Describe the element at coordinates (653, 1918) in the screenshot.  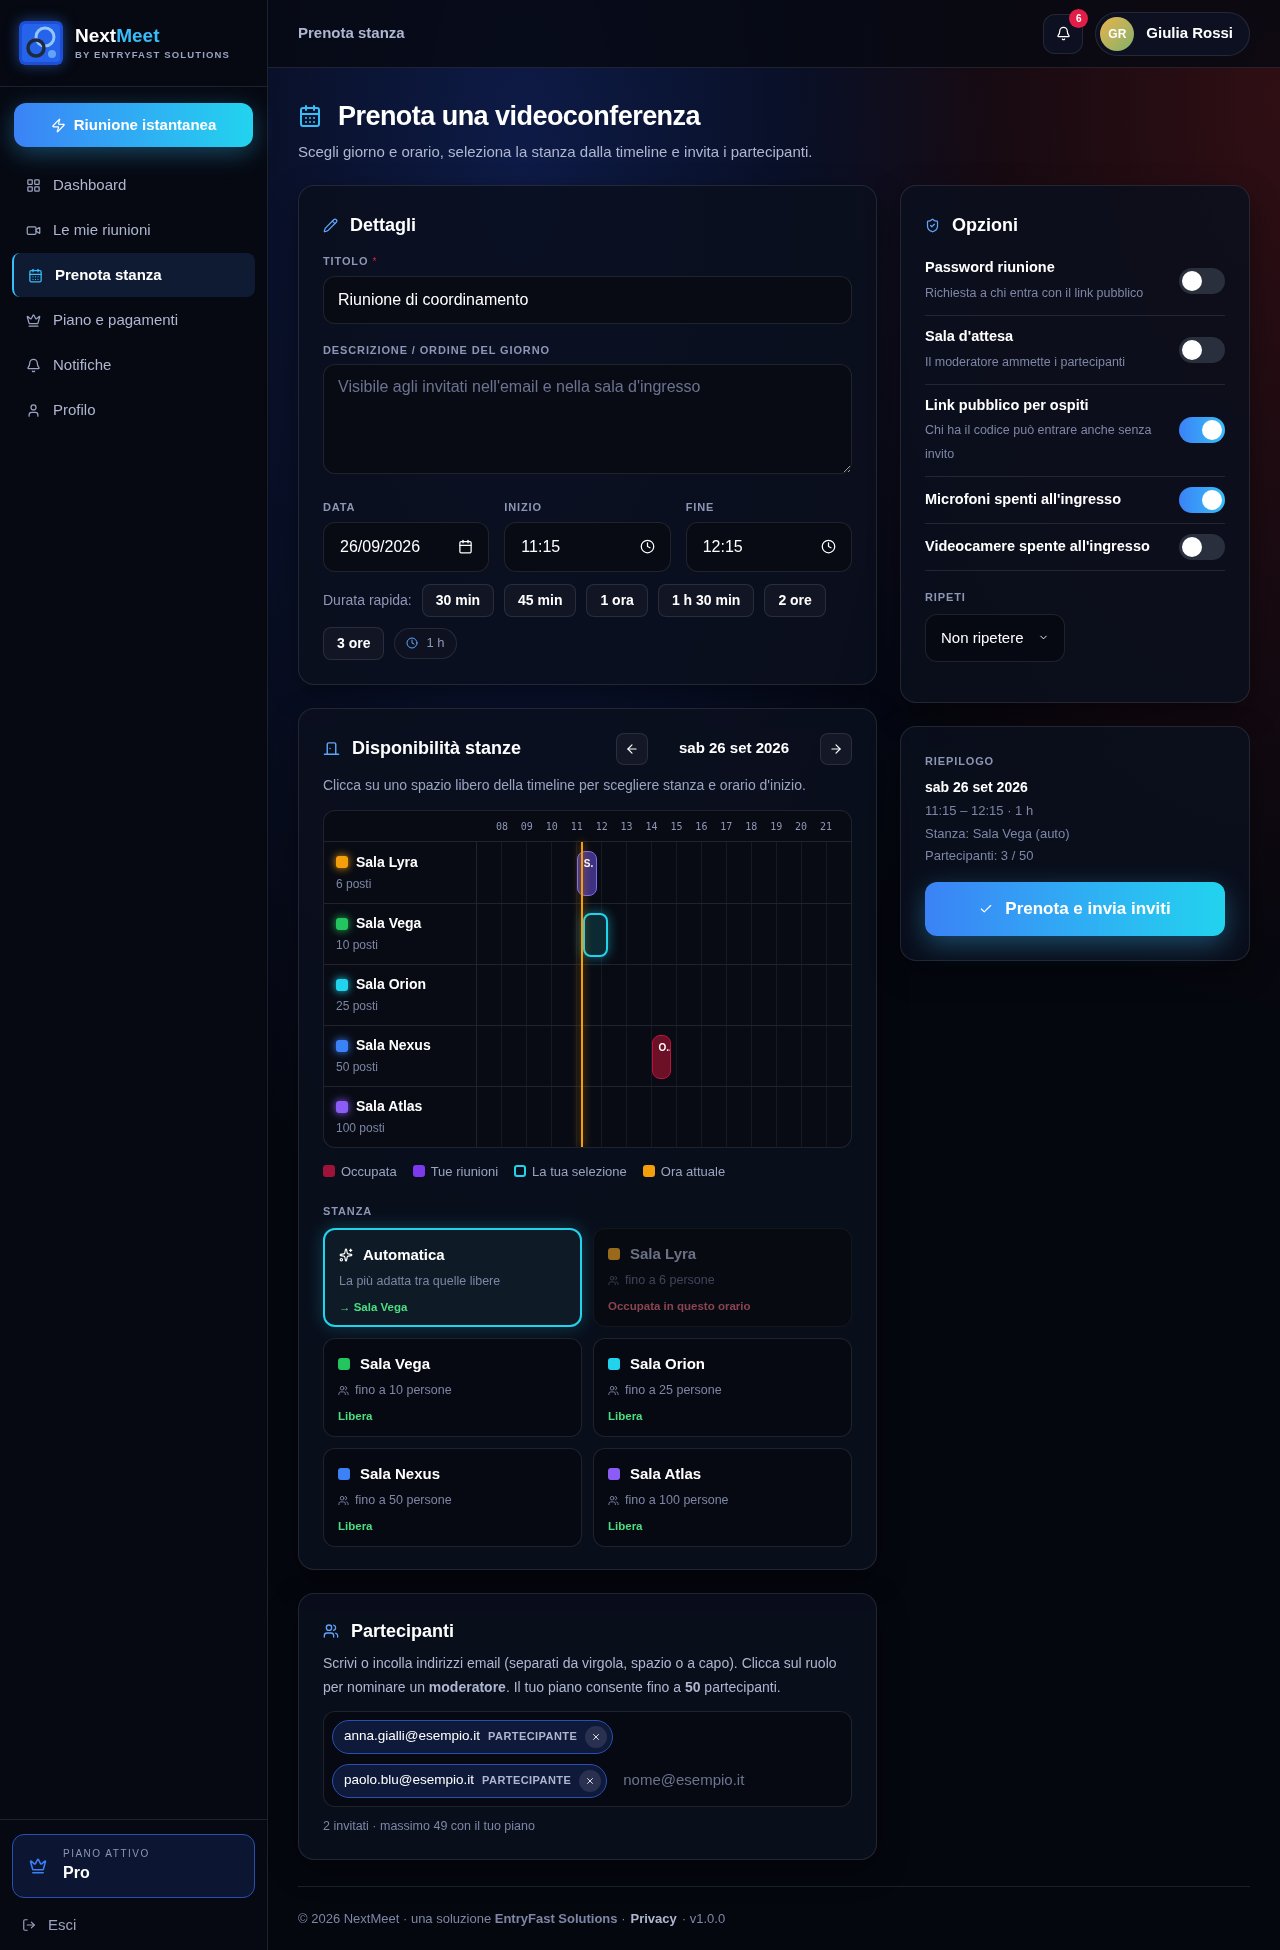
I see `privacy-link: Privacy` at that location.